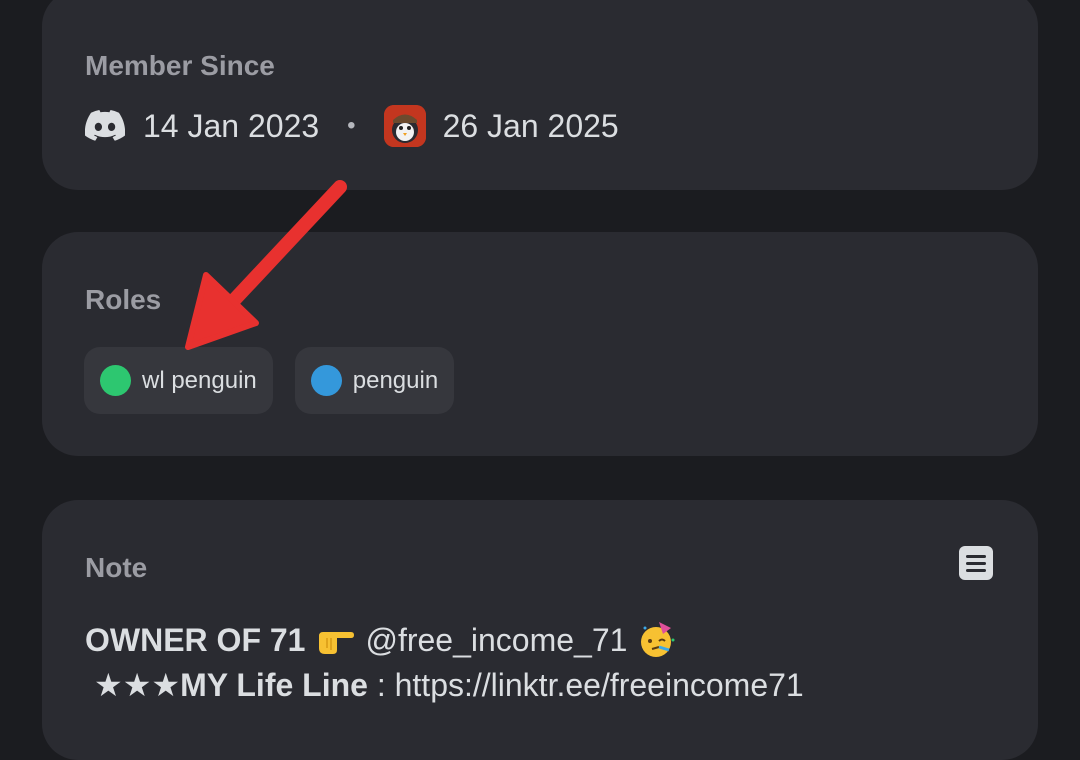 This screenshot has width=1080, height=760. What do you see at coordinates (395, 380) in the screenshot?
I see `role-label: penguin` at bounding box center [395, 380].